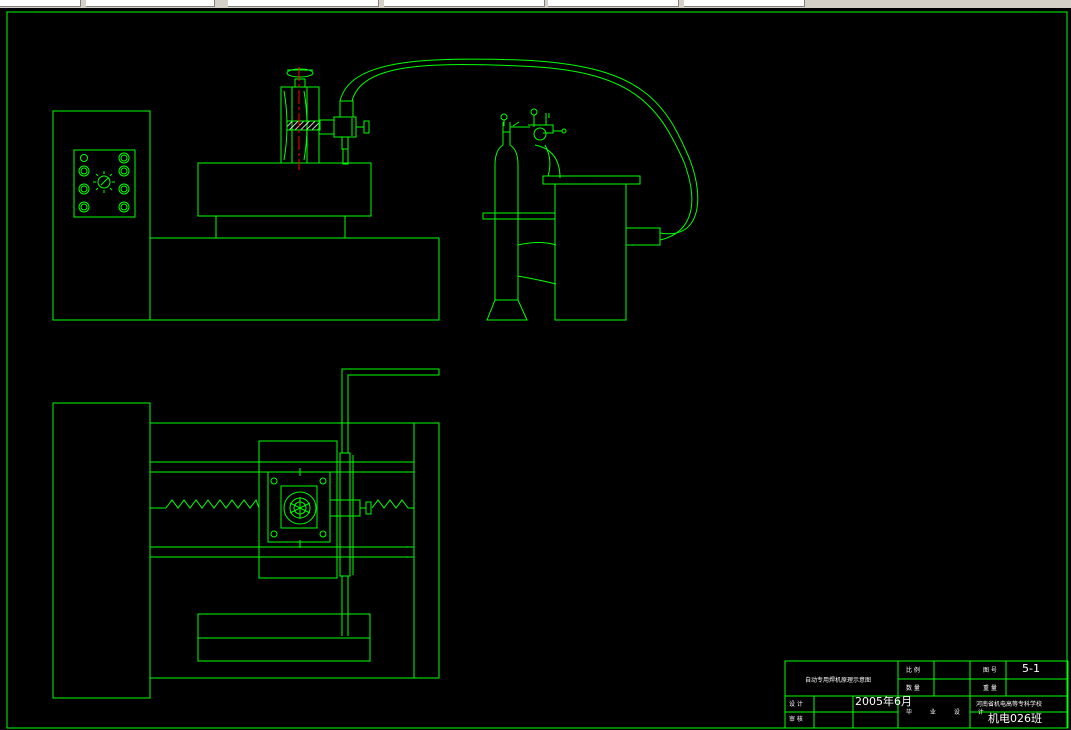  Describe the element at coordinates (542, 199) in the screenshot. I see `pressure-regulator` at that location.